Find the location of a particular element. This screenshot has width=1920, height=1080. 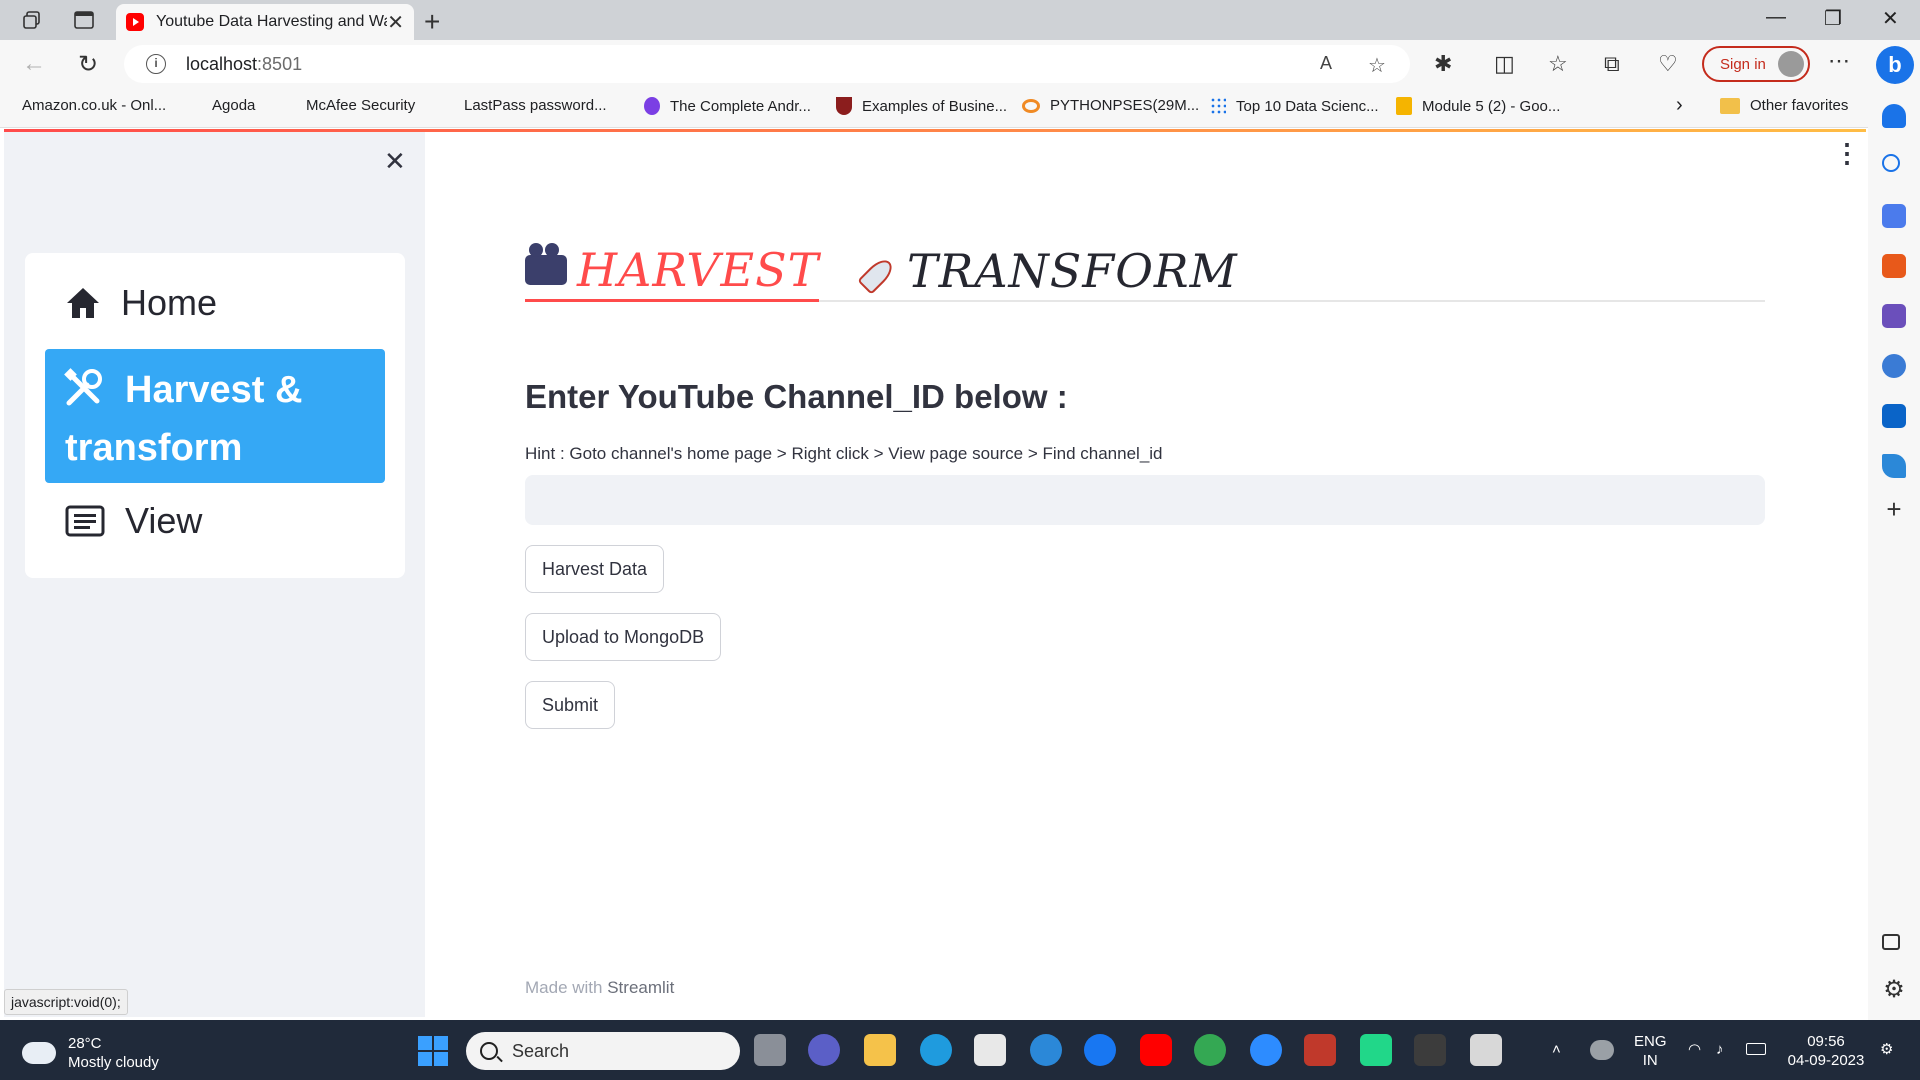

store-icon is located at coordinates (990, 1050).